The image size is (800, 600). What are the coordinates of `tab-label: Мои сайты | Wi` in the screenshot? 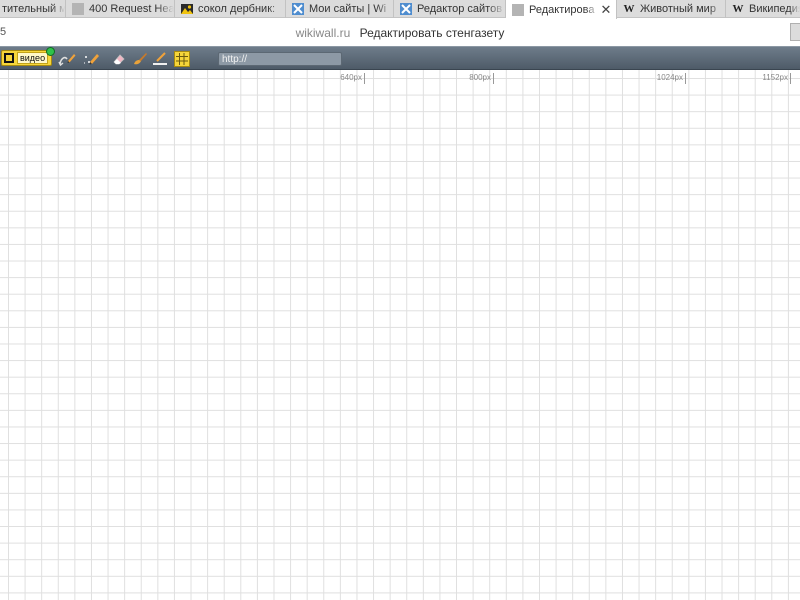 It's located at (348, 9).